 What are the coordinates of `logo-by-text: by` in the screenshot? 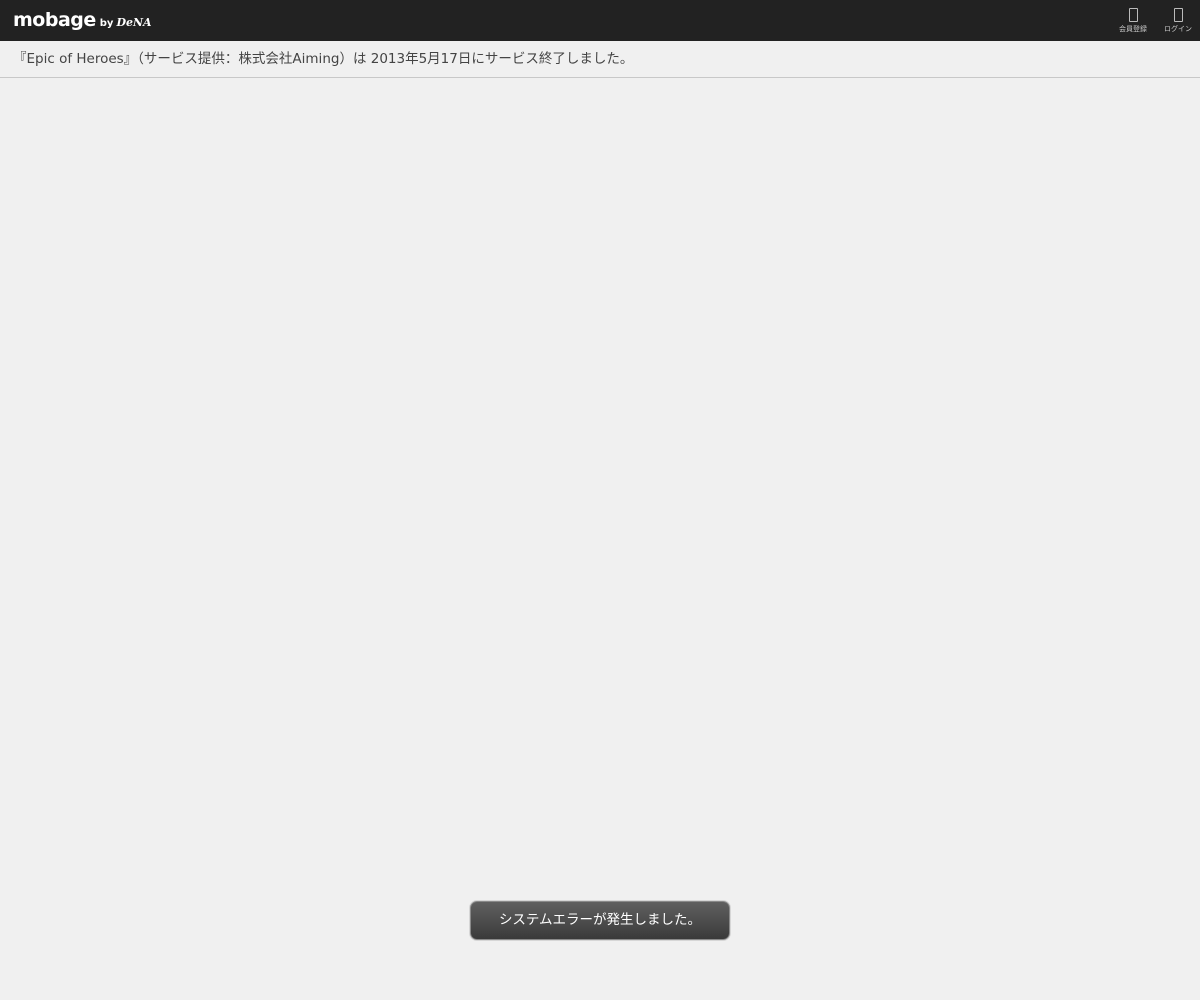 It's located at (106, 23).